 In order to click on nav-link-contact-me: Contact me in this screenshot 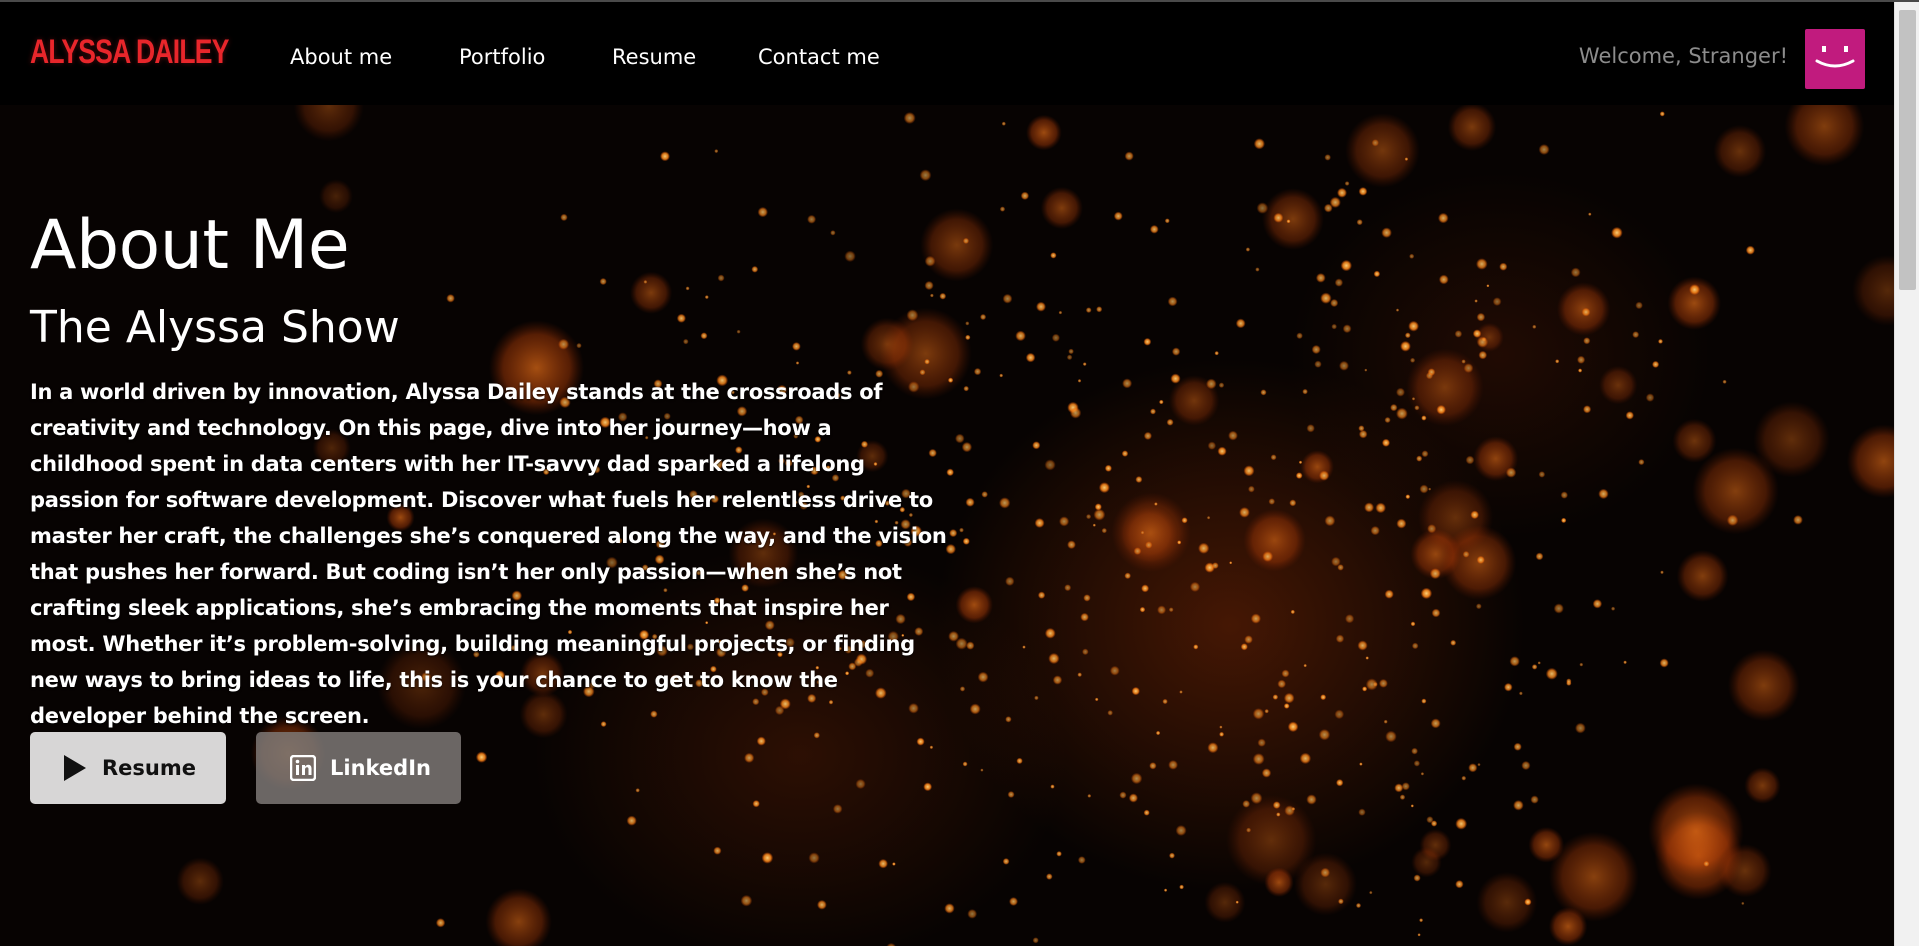, I will do `click(819, 57)`.